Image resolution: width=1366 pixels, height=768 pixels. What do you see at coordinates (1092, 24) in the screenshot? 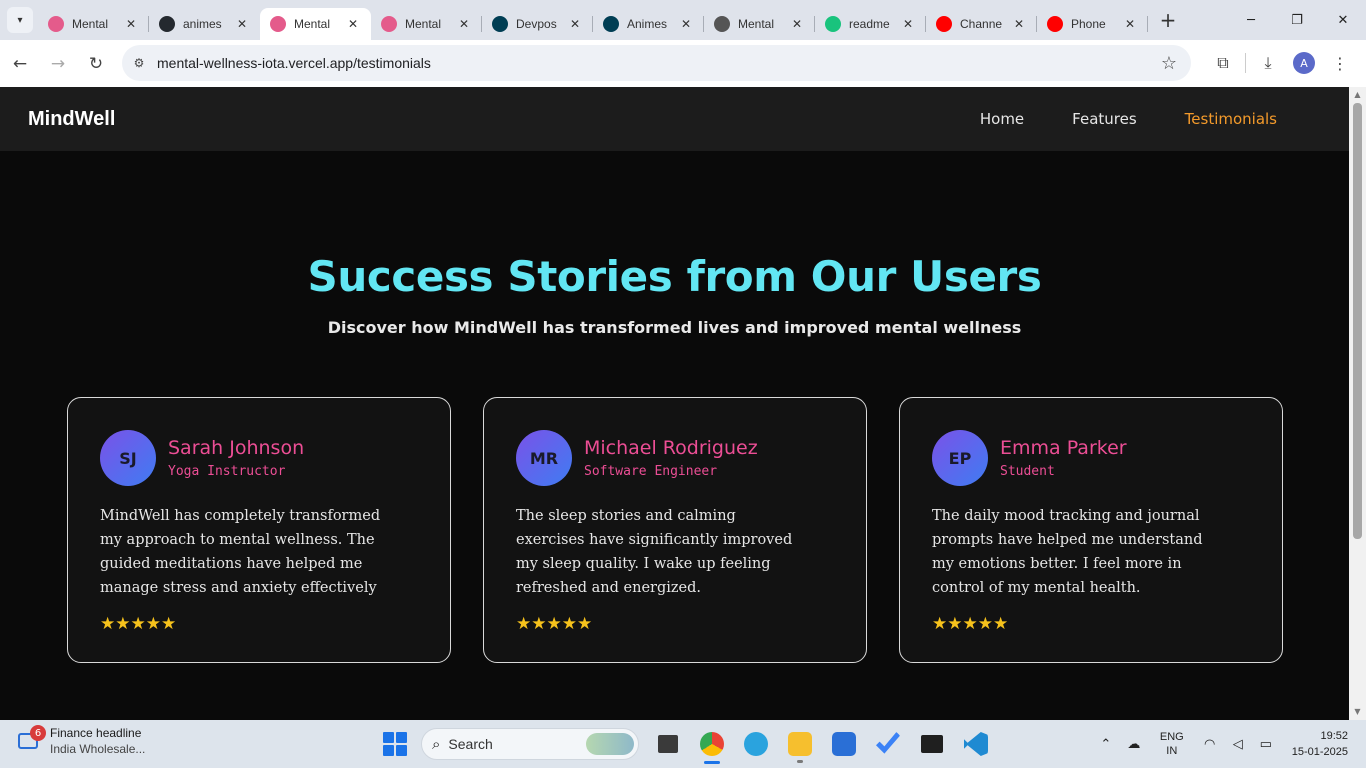
I see `browser-tab: Phone ✕` at bounding box center [1092, 24].